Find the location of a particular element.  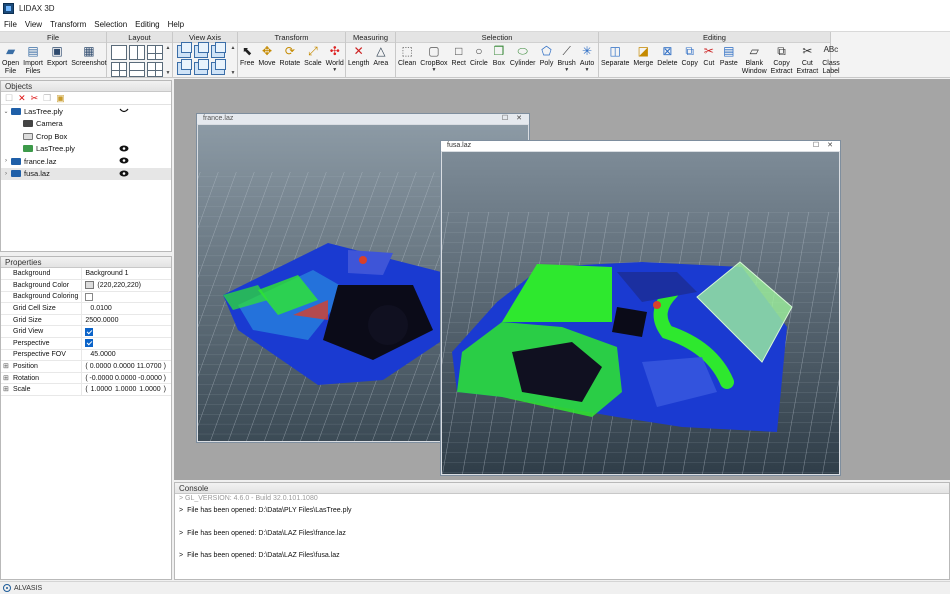

cylinder-select-icon: ⬭ is located at coordinates (522, 51).